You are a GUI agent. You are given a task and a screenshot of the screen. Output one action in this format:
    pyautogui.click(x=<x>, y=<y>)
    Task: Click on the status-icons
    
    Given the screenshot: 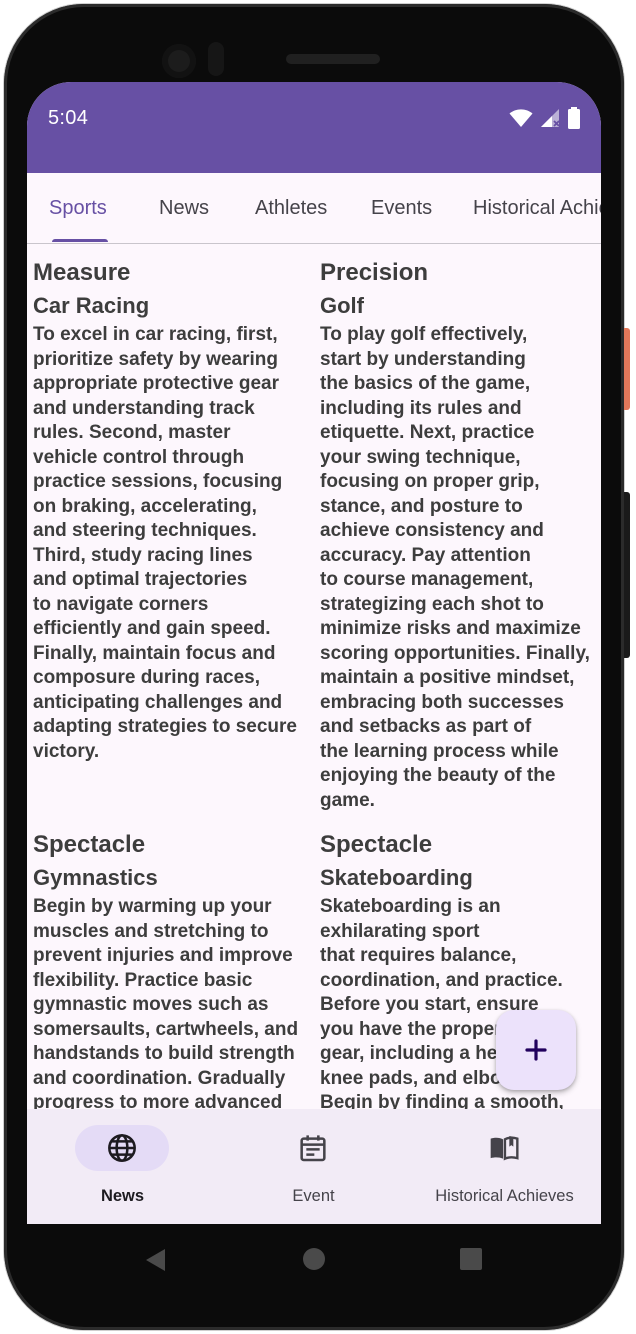 What is the action you would take?
    pyautogui.click(x=545, y=118)
    